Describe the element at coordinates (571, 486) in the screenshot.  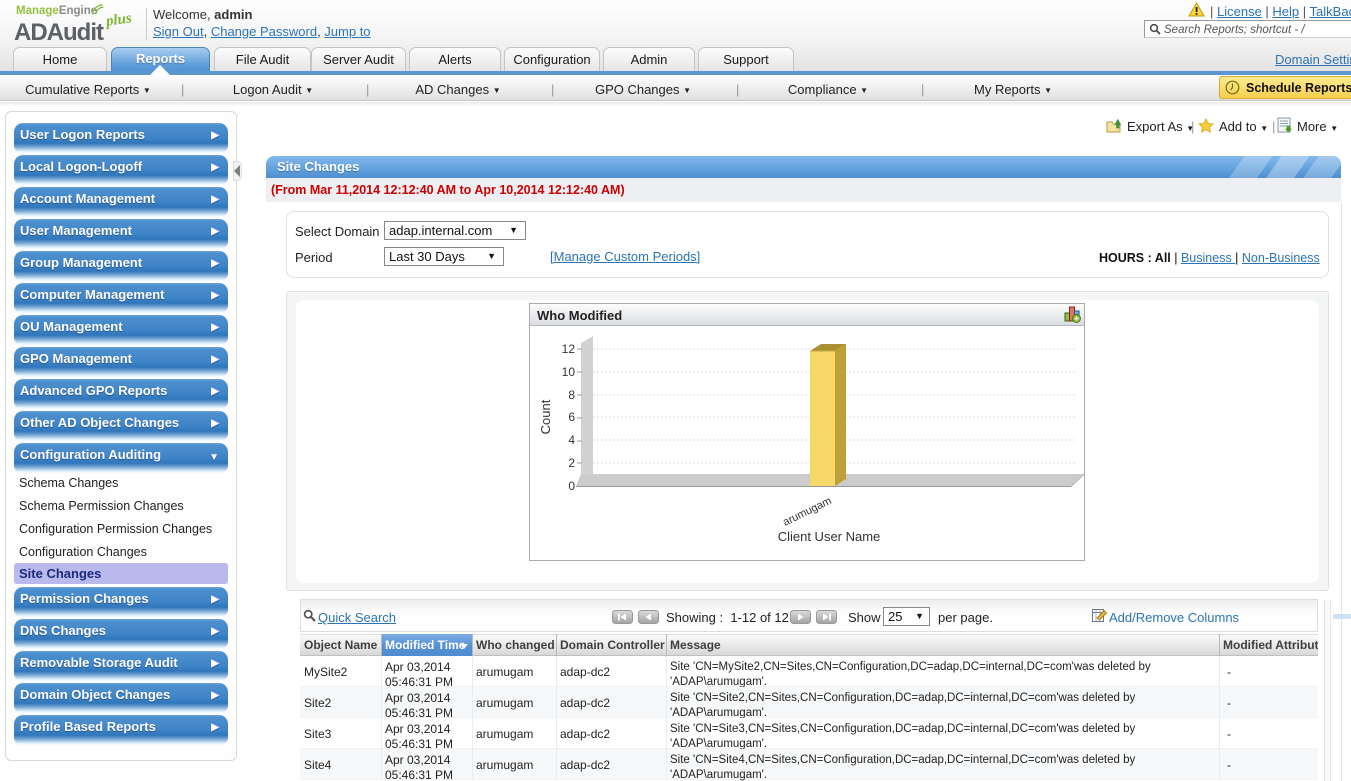
I see `svg-text: 0` at that location.